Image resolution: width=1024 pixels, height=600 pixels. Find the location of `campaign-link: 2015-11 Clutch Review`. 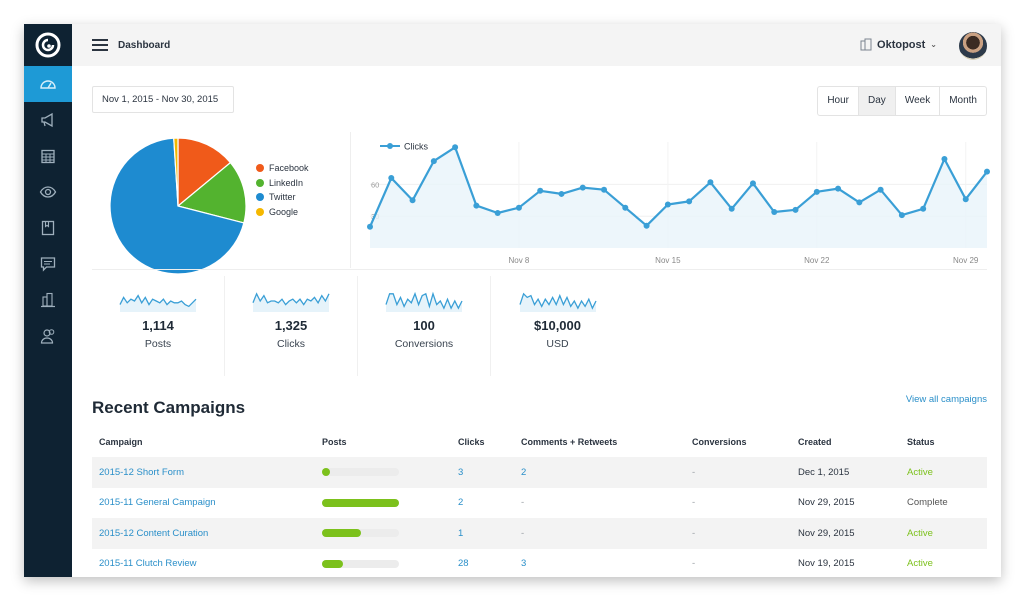

campaign-link: 2015-11 Clutch Review is located at coordinates (148, 563).